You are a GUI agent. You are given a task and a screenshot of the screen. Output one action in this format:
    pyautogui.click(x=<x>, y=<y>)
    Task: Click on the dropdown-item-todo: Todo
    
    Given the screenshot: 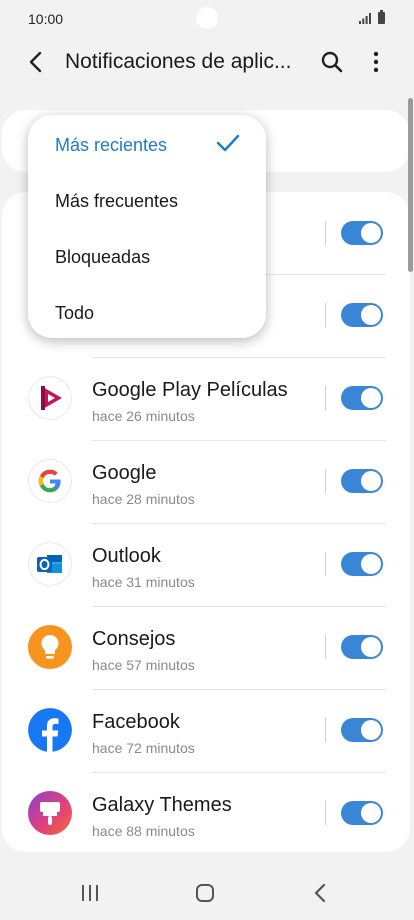 What is the action you would take?
    pyautogui.click(x=74, y=313)
    